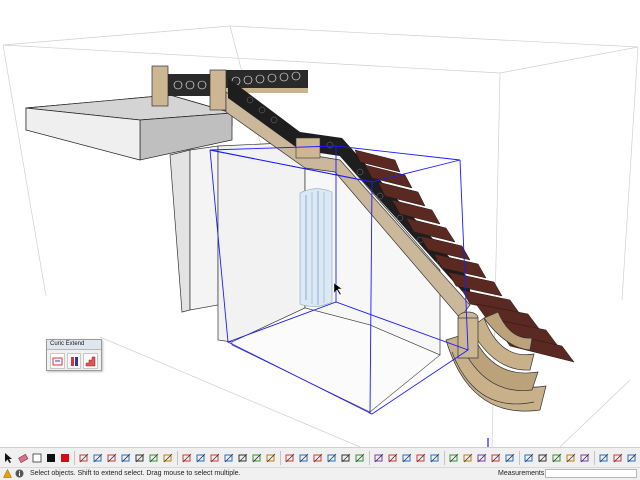 This screenshot has height=480, width=640. What do you see at coordinates (528, 458) in the screenshot?
I see `walk-icon` at bounding box center [528, 458].